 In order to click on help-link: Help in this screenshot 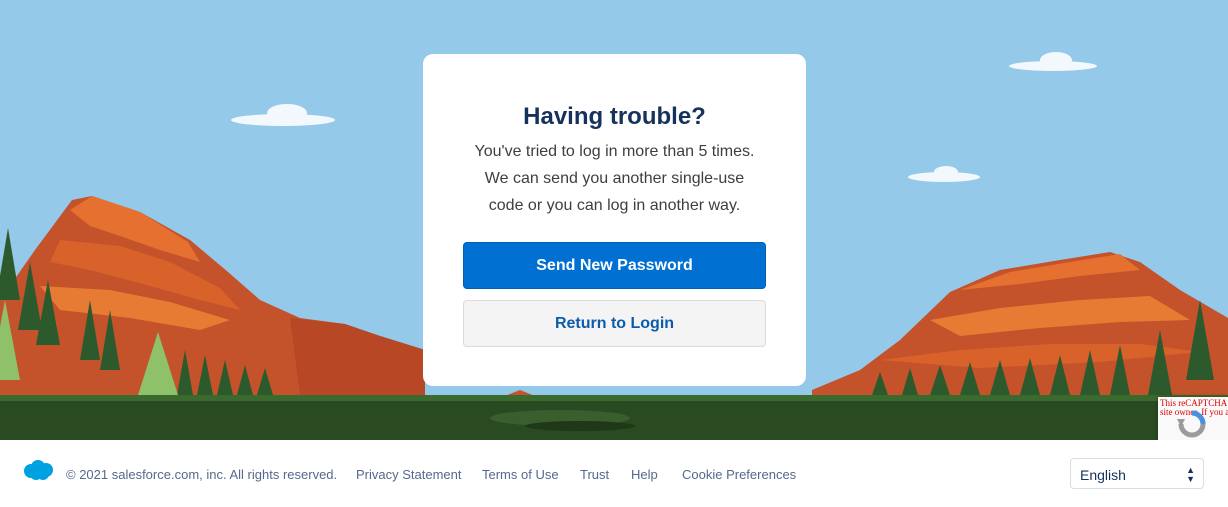, I will do `click(644, 474)`.